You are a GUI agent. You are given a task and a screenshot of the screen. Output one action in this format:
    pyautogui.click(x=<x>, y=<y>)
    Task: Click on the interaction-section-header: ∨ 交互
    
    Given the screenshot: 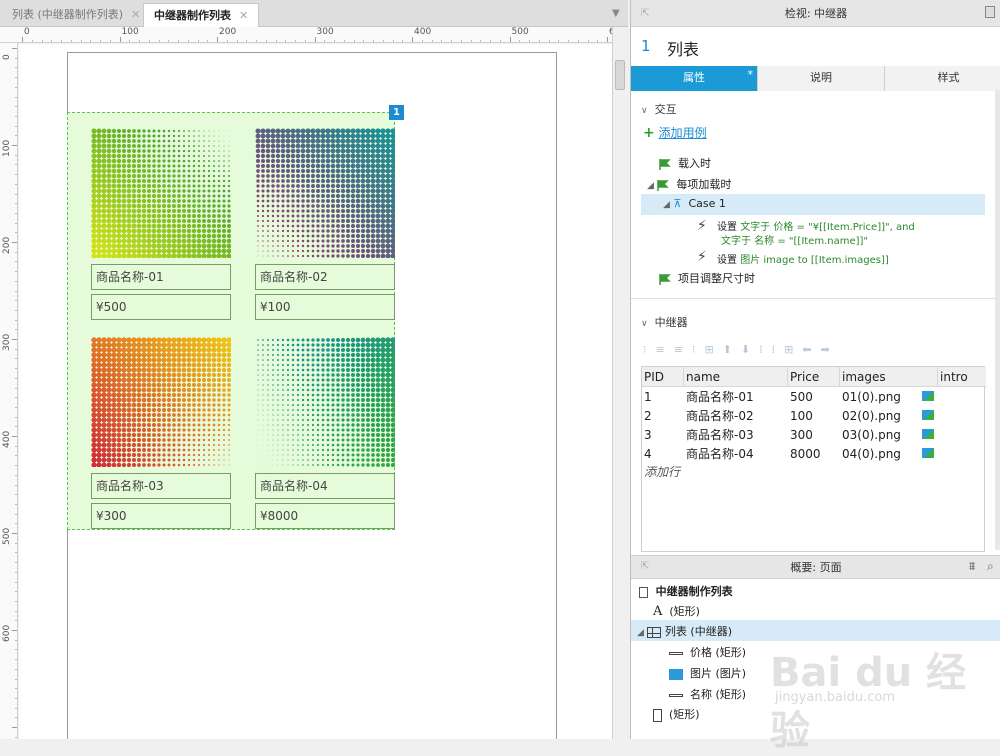 What is the action you would take?
    pyautogui.click(x=659, y=109)
    